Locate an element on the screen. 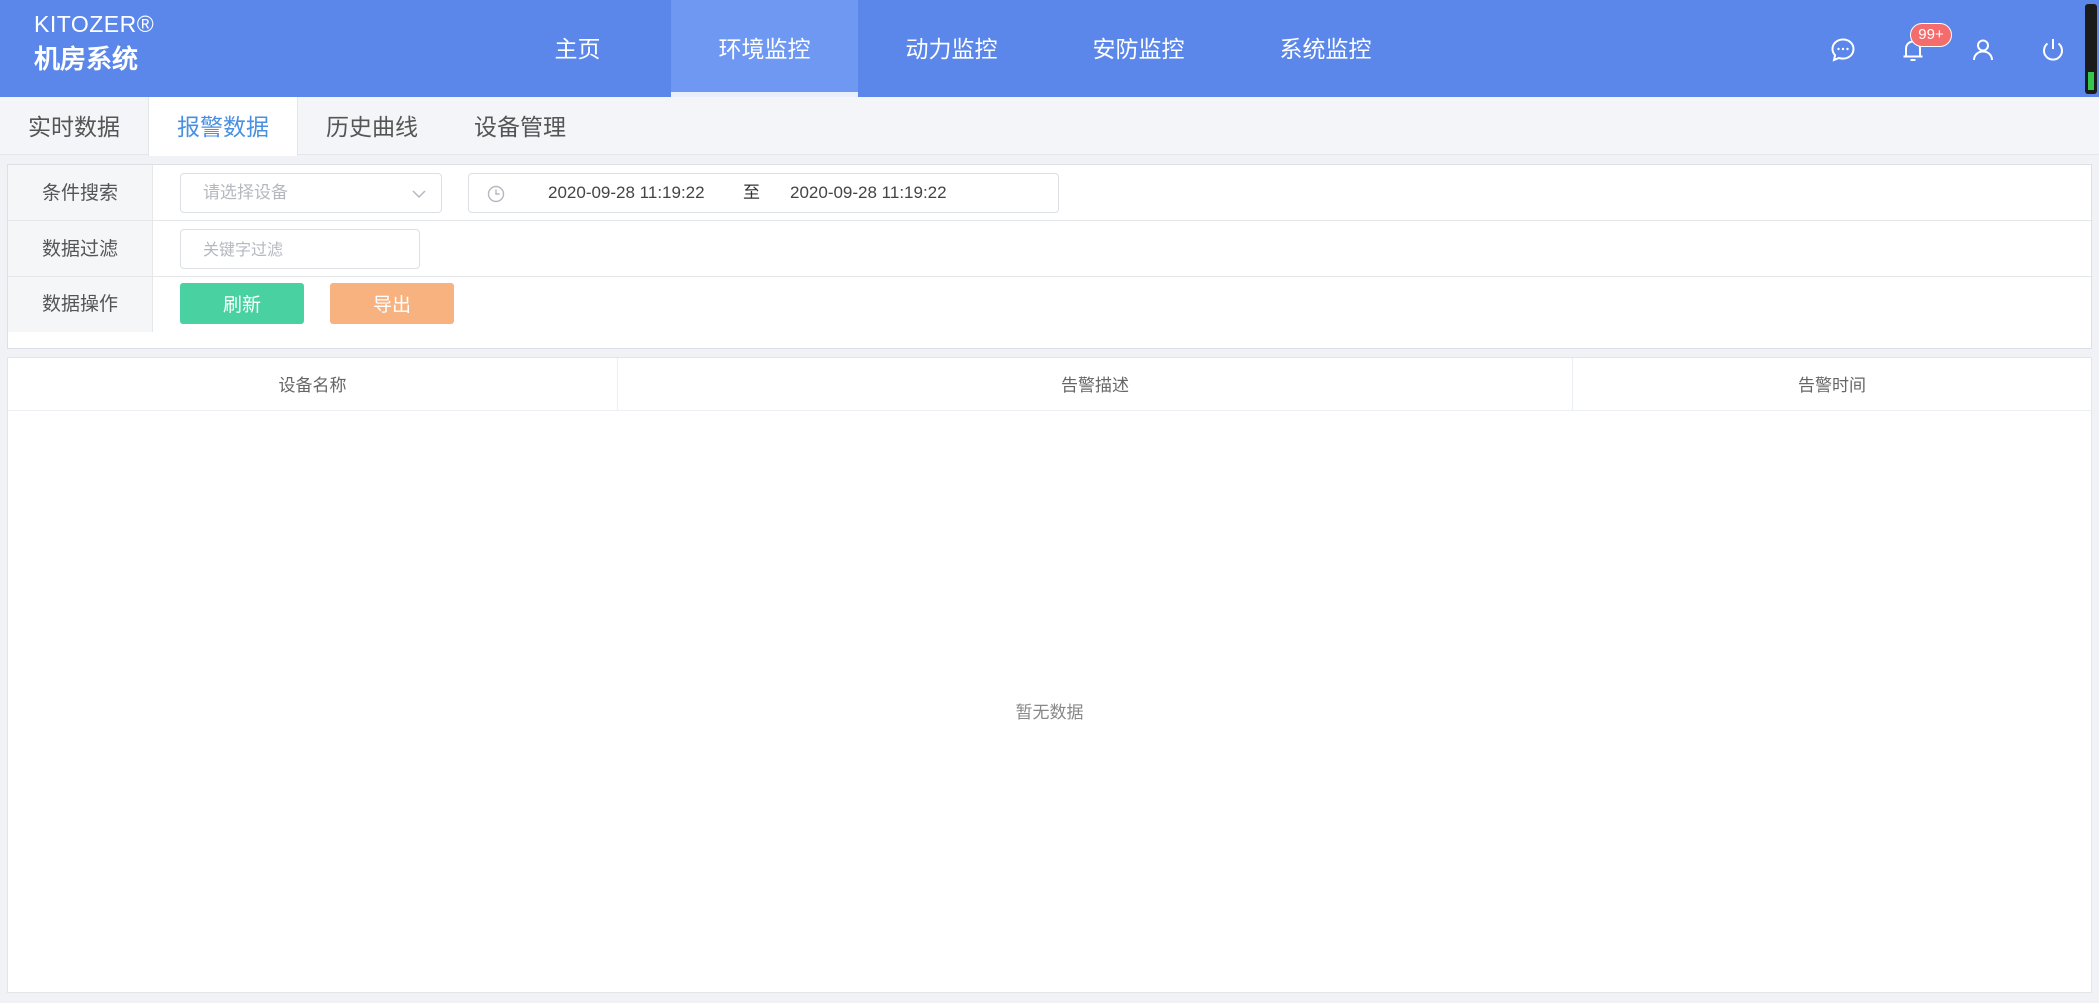  date-start: 2020-09-28 11:19:22 is located at coordinates (626, 193).